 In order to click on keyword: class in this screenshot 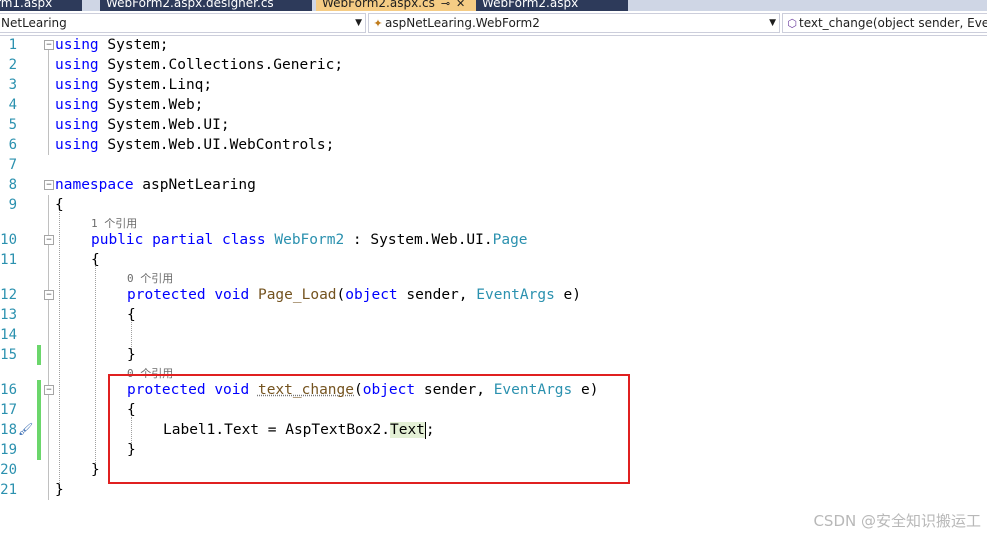, I will do `click(243, 240)`.